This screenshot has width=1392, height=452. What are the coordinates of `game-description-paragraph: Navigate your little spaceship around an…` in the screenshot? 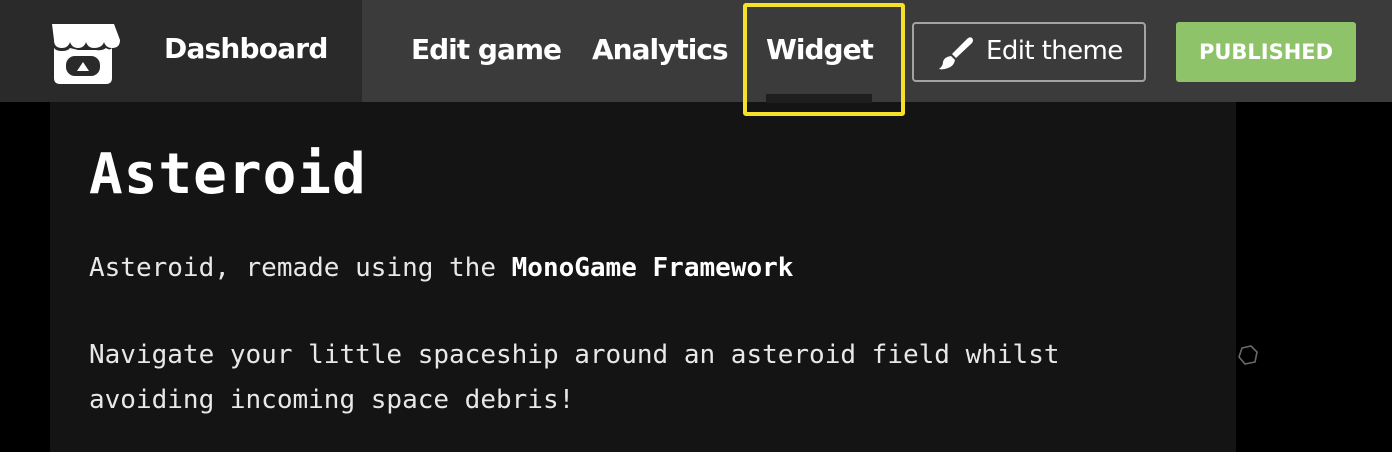 It's located at (574, 377).